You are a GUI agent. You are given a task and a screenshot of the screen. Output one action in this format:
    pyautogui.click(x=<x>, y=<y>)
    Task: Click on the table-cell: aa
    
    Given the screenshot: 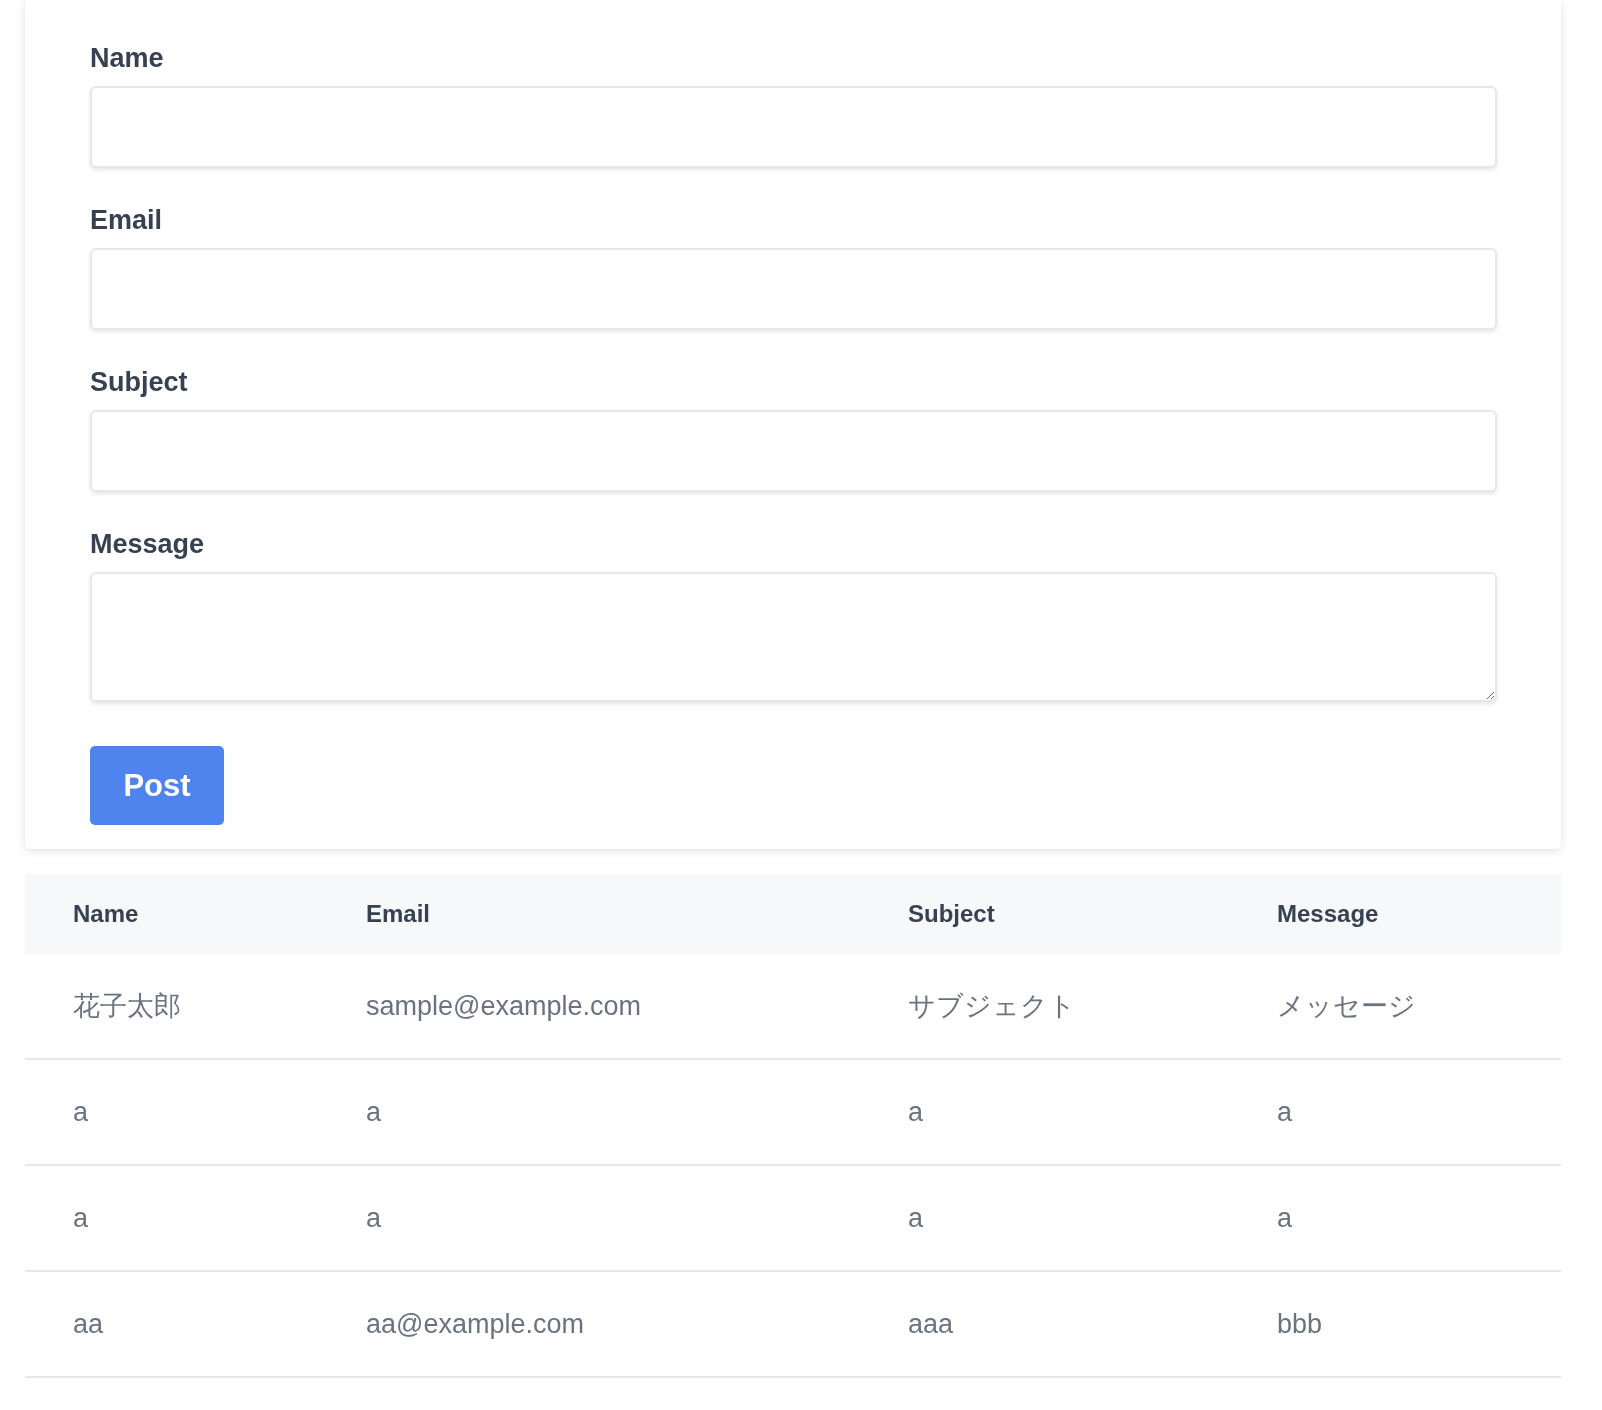 What is the action you would take?
    pyautogui.click(x=88, y=1323)
    